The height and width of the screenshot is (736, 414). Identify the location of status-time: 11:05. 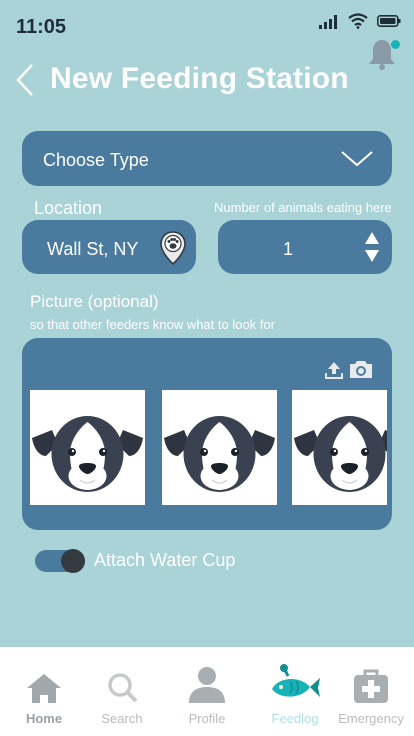
(41, 27).